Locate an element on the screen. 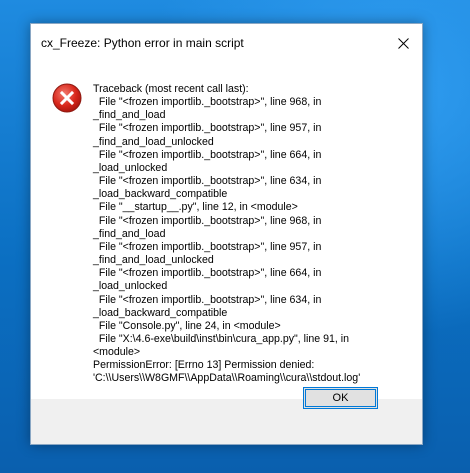  close-button is located at coordinates (403, 43).